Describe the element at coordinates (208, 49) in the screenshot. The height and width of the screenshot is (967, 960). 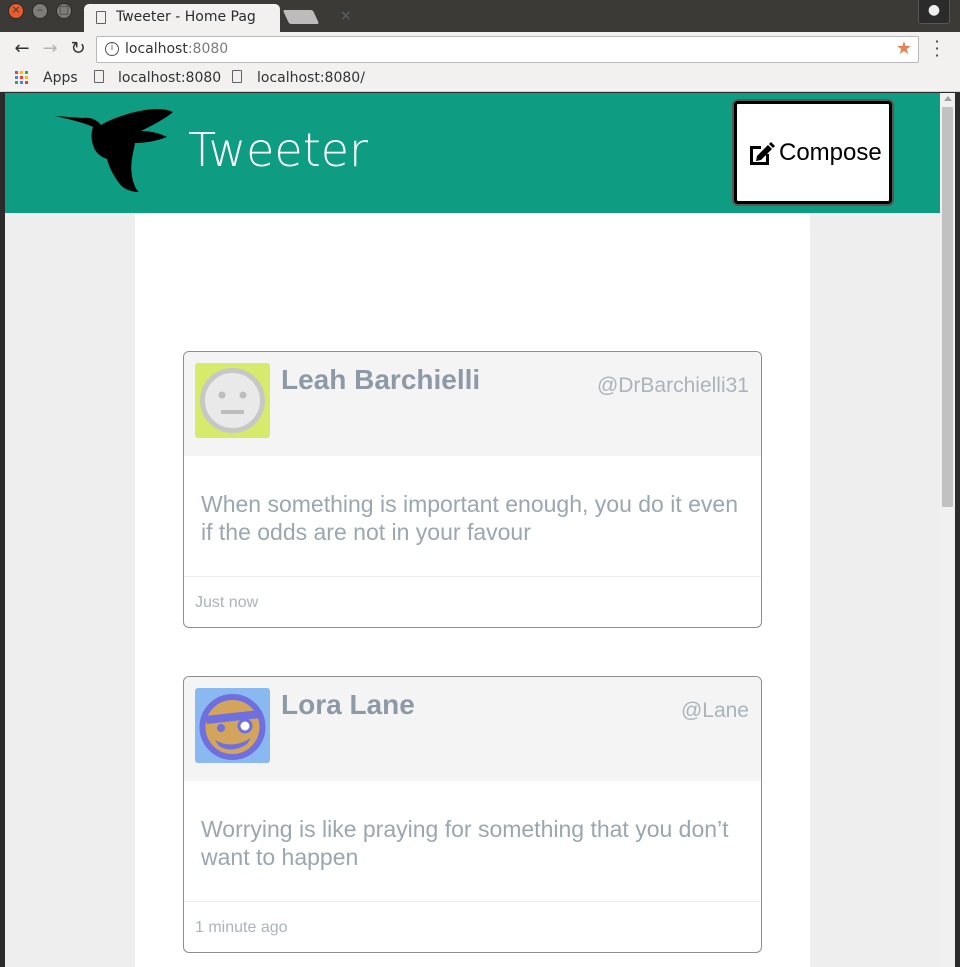
I see `url-port: :8080` at that location.